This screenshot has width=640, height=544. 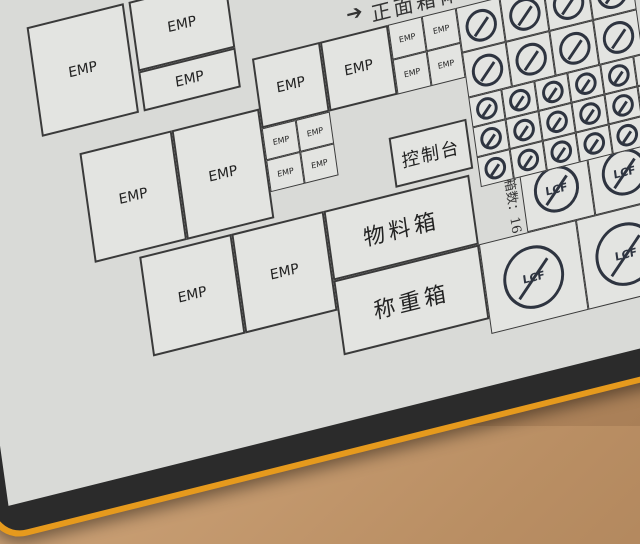 What do you see at coordinates (354, 13) in the screenshot?
I see `header-arrow-icon: ➔` at bounding box center [354, 13].